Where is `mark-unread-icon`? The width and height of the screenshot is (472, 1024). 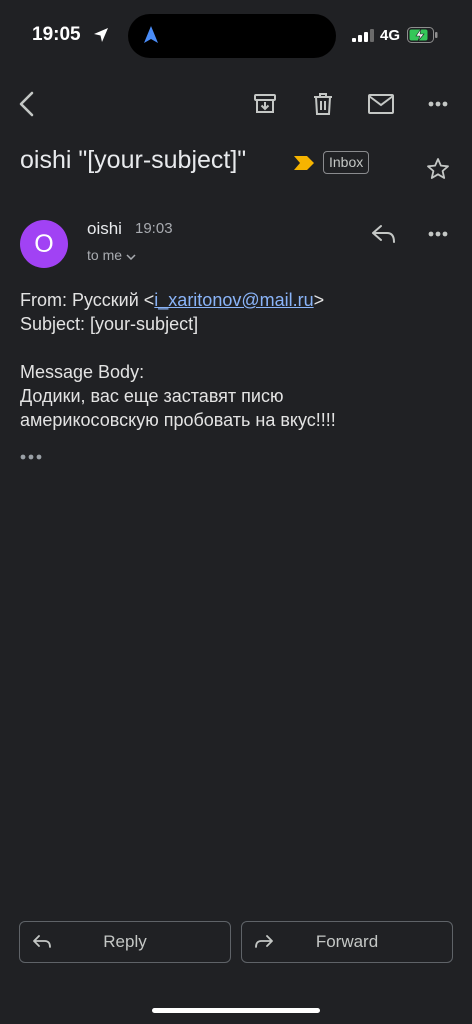 mark-unread-icon is located at coordinates (381, 104).